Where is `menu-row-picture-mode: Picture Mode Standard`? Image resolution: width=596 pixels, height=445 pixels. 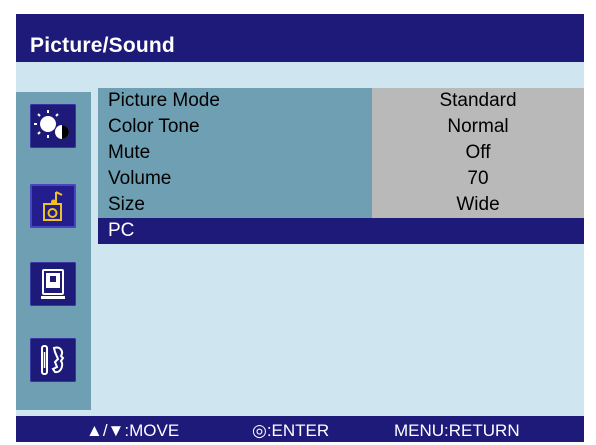 menu-row-picture-mode: Picture Mode Standard is located at coordinates (341, 101).